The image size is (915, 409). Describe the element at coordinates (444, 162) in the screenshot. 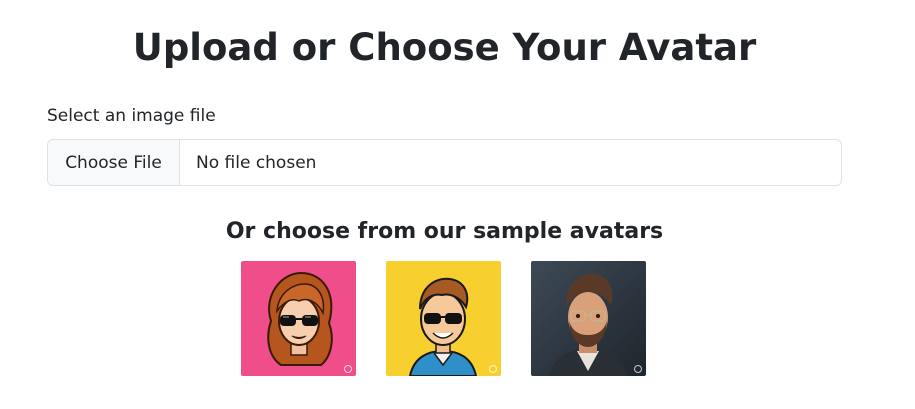

I see `file-input: Choose File No file chosen` at that location.